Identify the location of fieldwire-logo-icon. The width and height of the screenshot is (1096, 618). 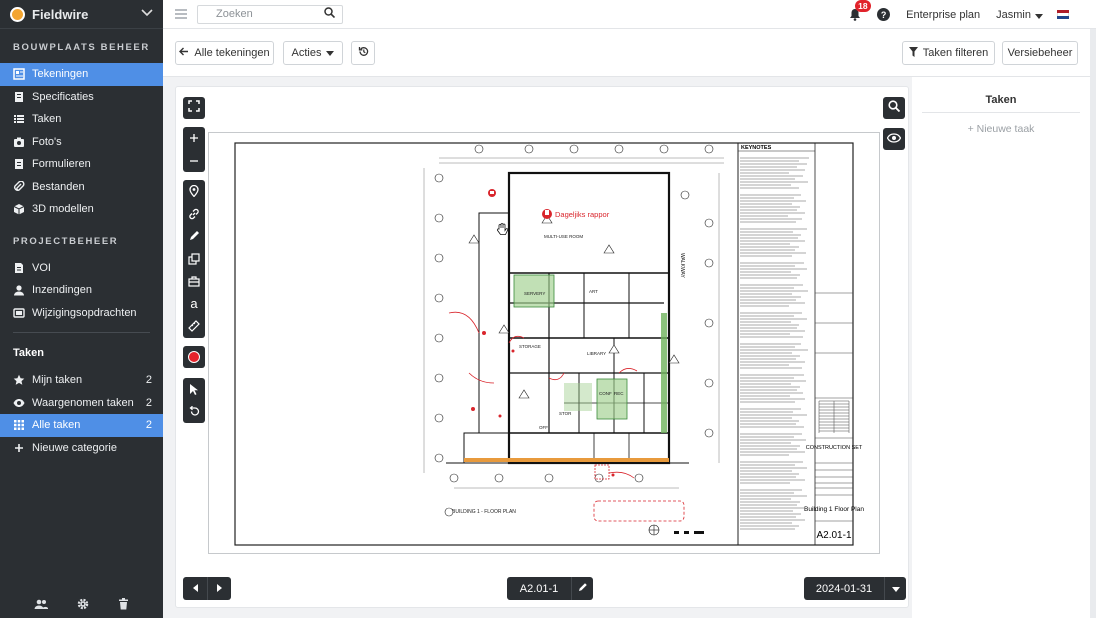
(17, 14).